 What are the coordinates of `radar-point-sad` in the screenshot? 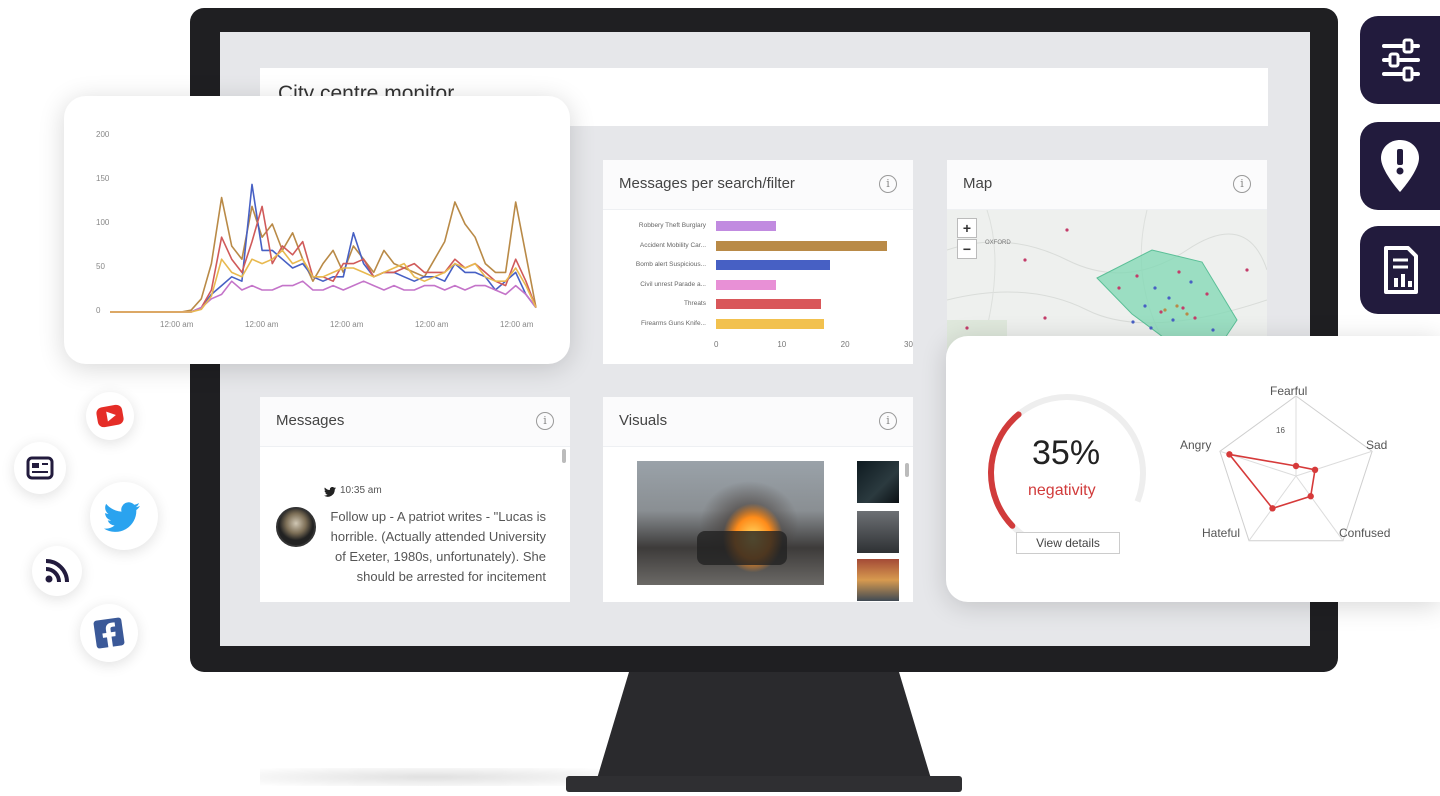 It's located at (1315, 470).